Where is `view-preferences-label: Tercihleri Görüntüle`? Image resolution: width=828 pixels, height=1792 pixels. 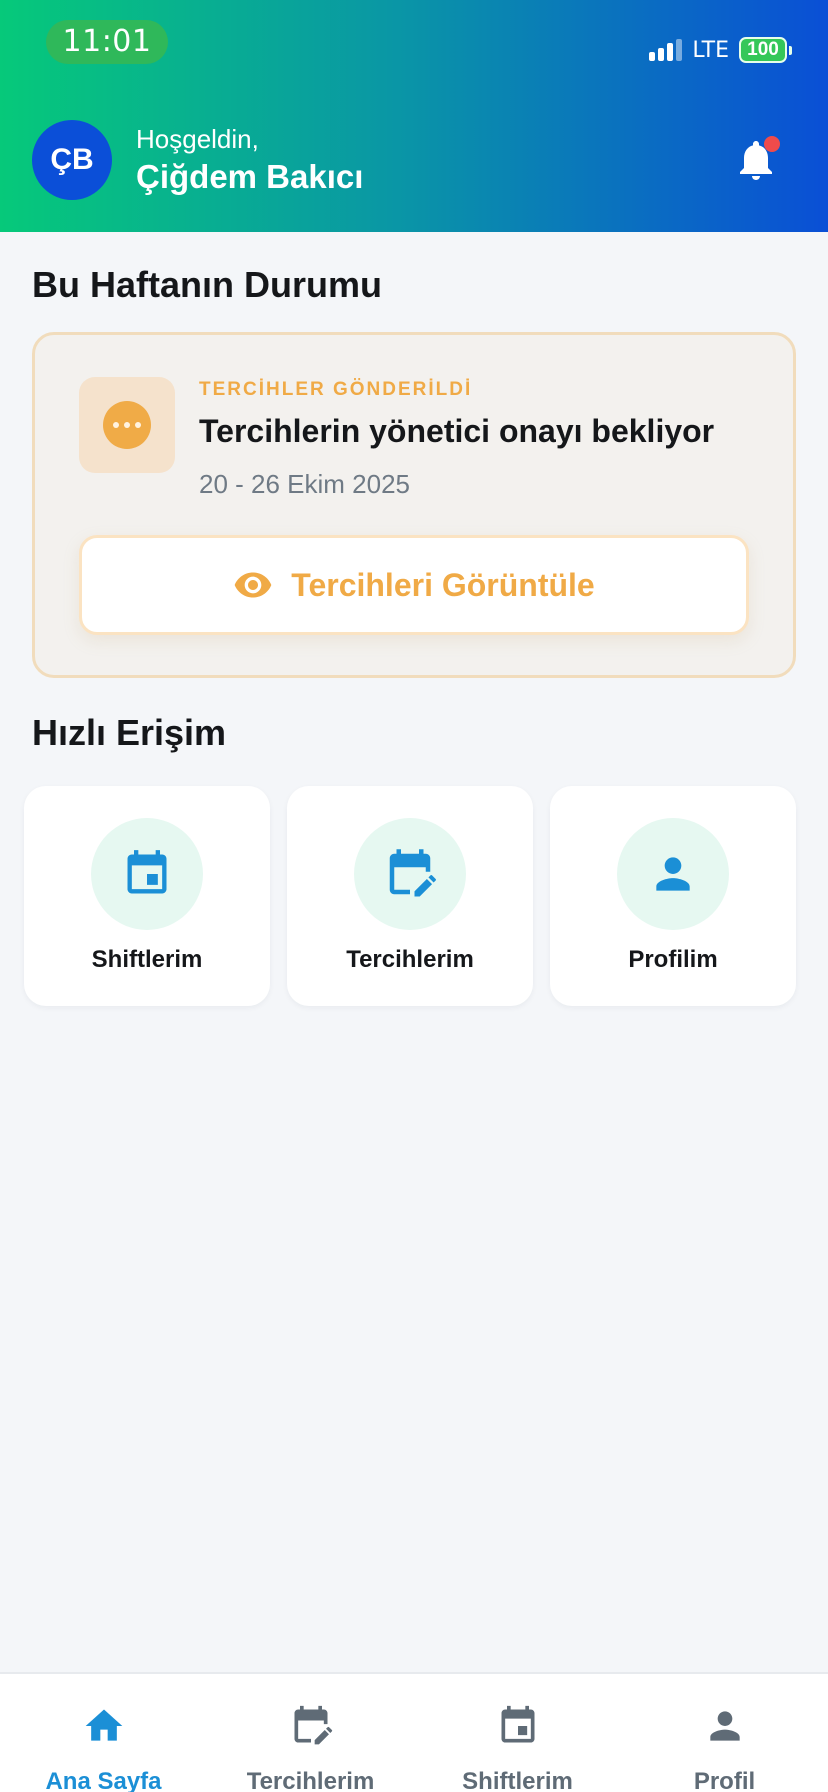 view-preferences-label: Tercihleri Görüntüle is located at coordinates (443, 584).